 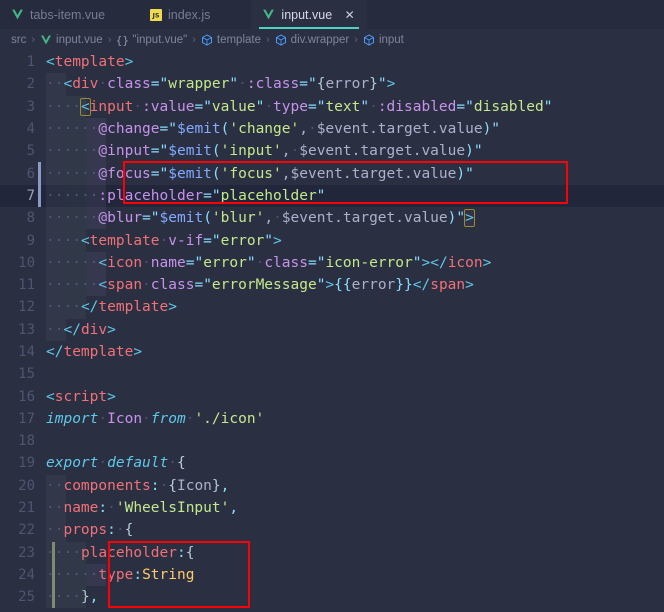 What do you see at coordinates (332, 597) in the screenshot?
I see `code-line: 25 ····},` at bounding box center [332, 597].